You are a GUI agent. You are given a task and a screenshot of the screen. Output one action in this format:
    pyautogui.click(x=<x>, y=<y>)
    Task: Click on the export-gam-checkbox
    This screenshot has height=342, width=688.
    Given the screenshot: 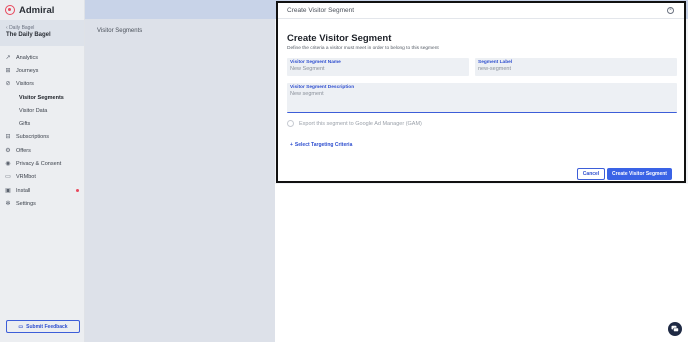 What is the action you would take?
    pyautogui.click(x=290, y=123)
    